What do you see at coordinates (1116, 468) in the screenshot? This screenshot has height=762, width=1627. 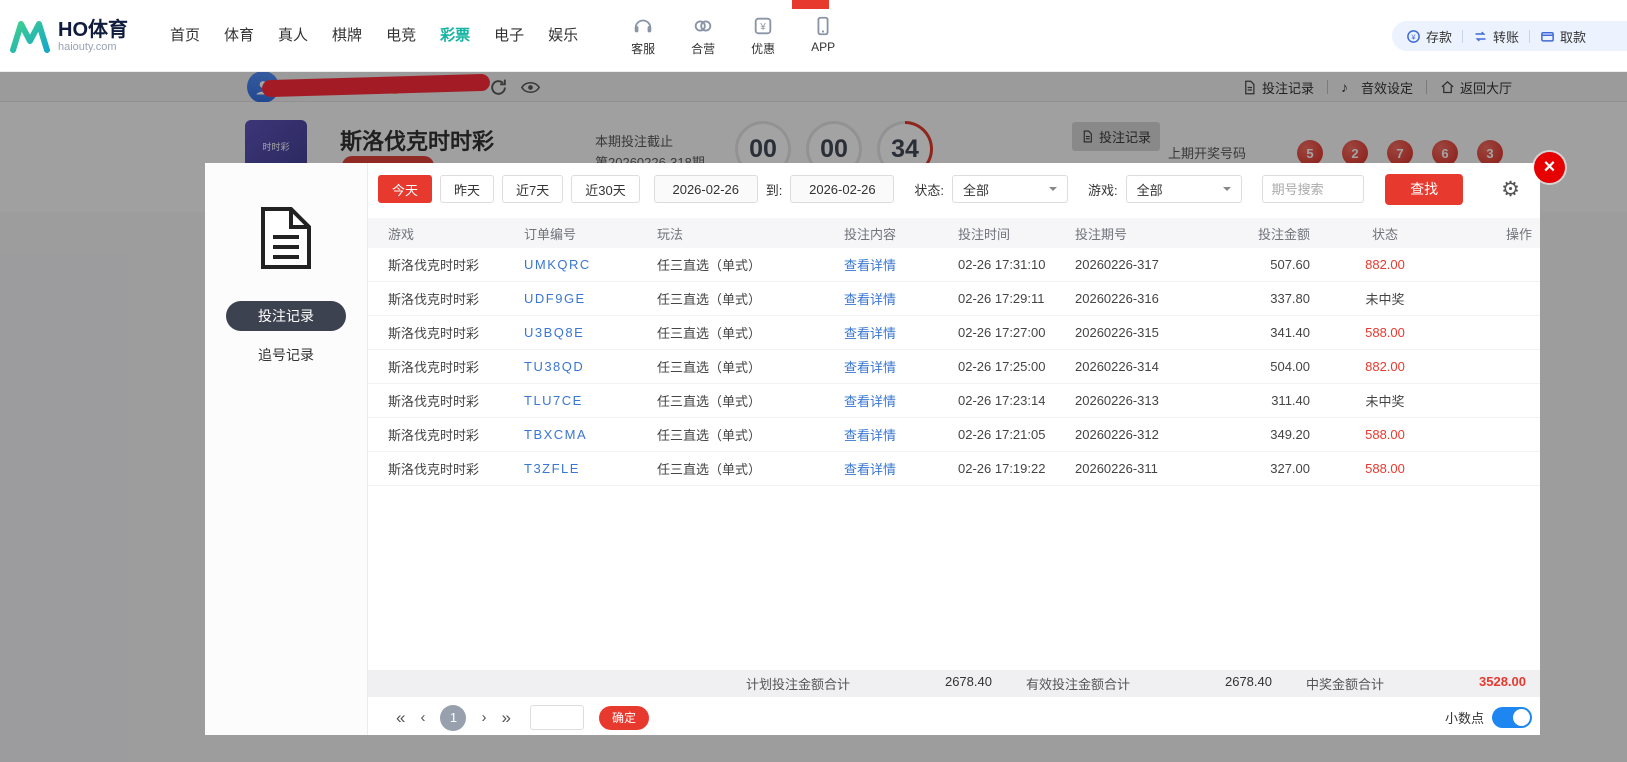 I see `cell-period: 20260226-311` at bounding box center [1116, 468].